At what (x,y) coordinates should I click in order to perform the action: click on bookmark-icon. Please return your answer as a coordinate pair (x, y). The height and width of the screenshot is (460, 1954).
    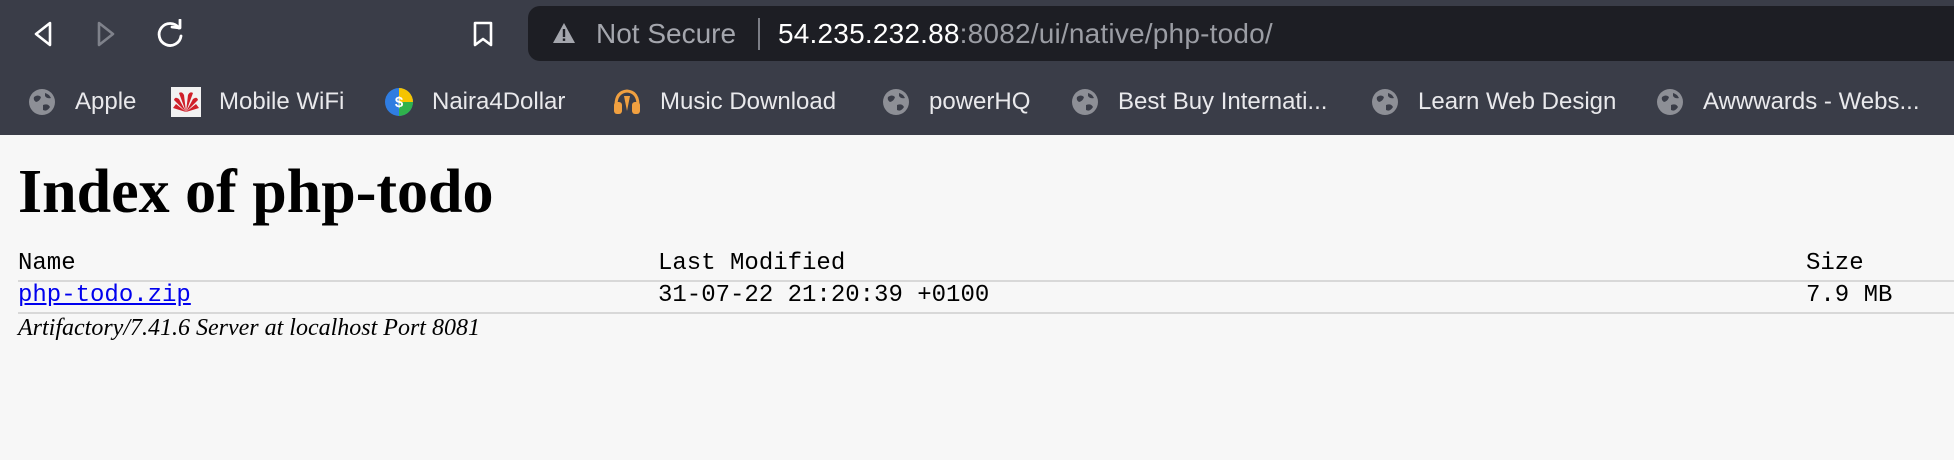
    Looking at the image, I should click on (483, 34).